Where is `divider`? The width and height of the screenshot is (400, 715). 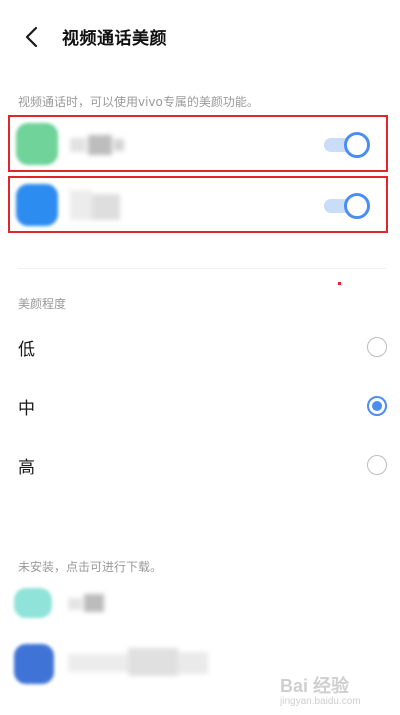 divider is located at coordinates (202, 268).